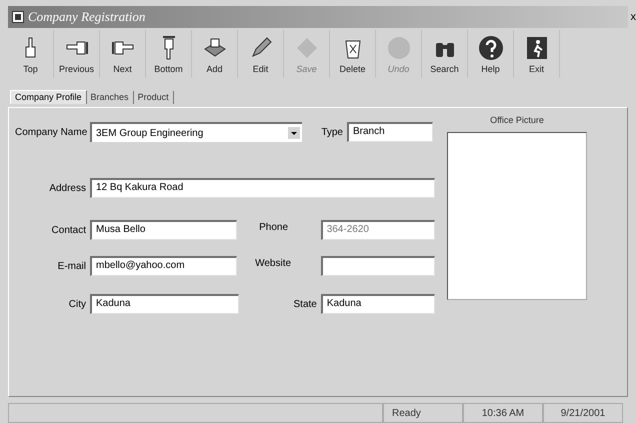 The height and width of the screenshot is (423, 636). I want to click on toolbar-button: Help, so click(491, 54).